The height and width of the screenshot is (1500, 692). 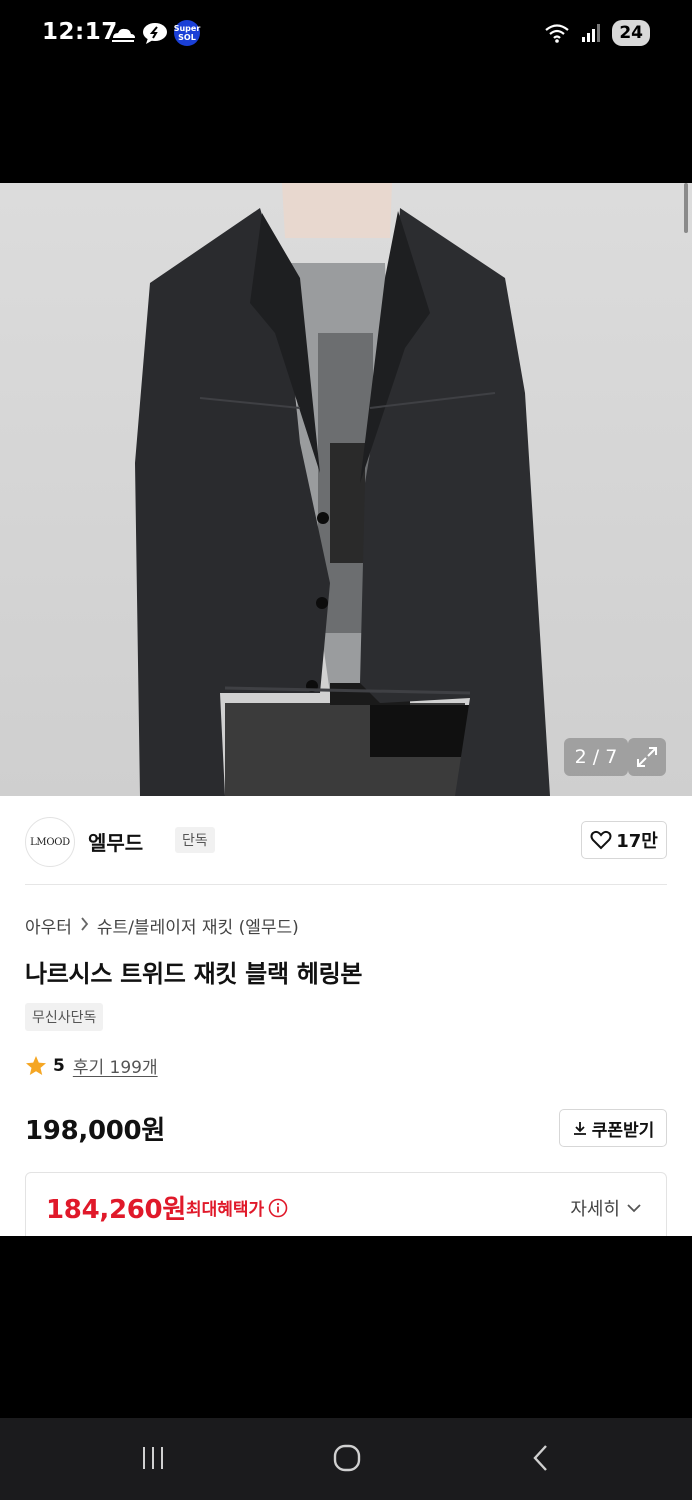 What do you see at coordinates (80, 32) in the screenshot?
I see `status-time: 12:17` at bounding box center [80, 32].